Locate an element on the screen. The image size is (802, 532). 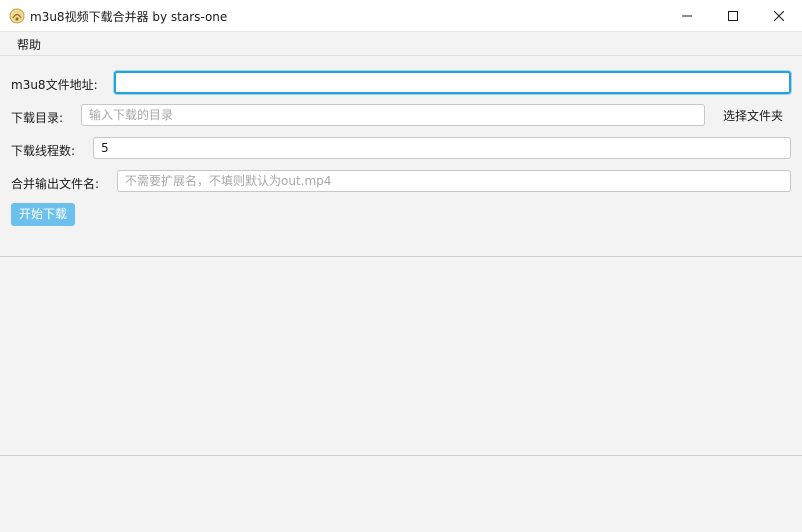
maximize-icon is located at coordinates (733, 16).